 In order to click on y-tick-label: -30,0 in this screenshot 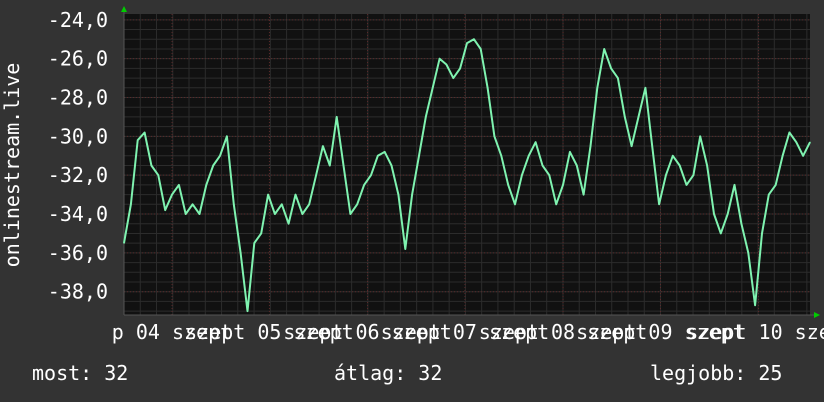, I will do `click(78, 136)`.